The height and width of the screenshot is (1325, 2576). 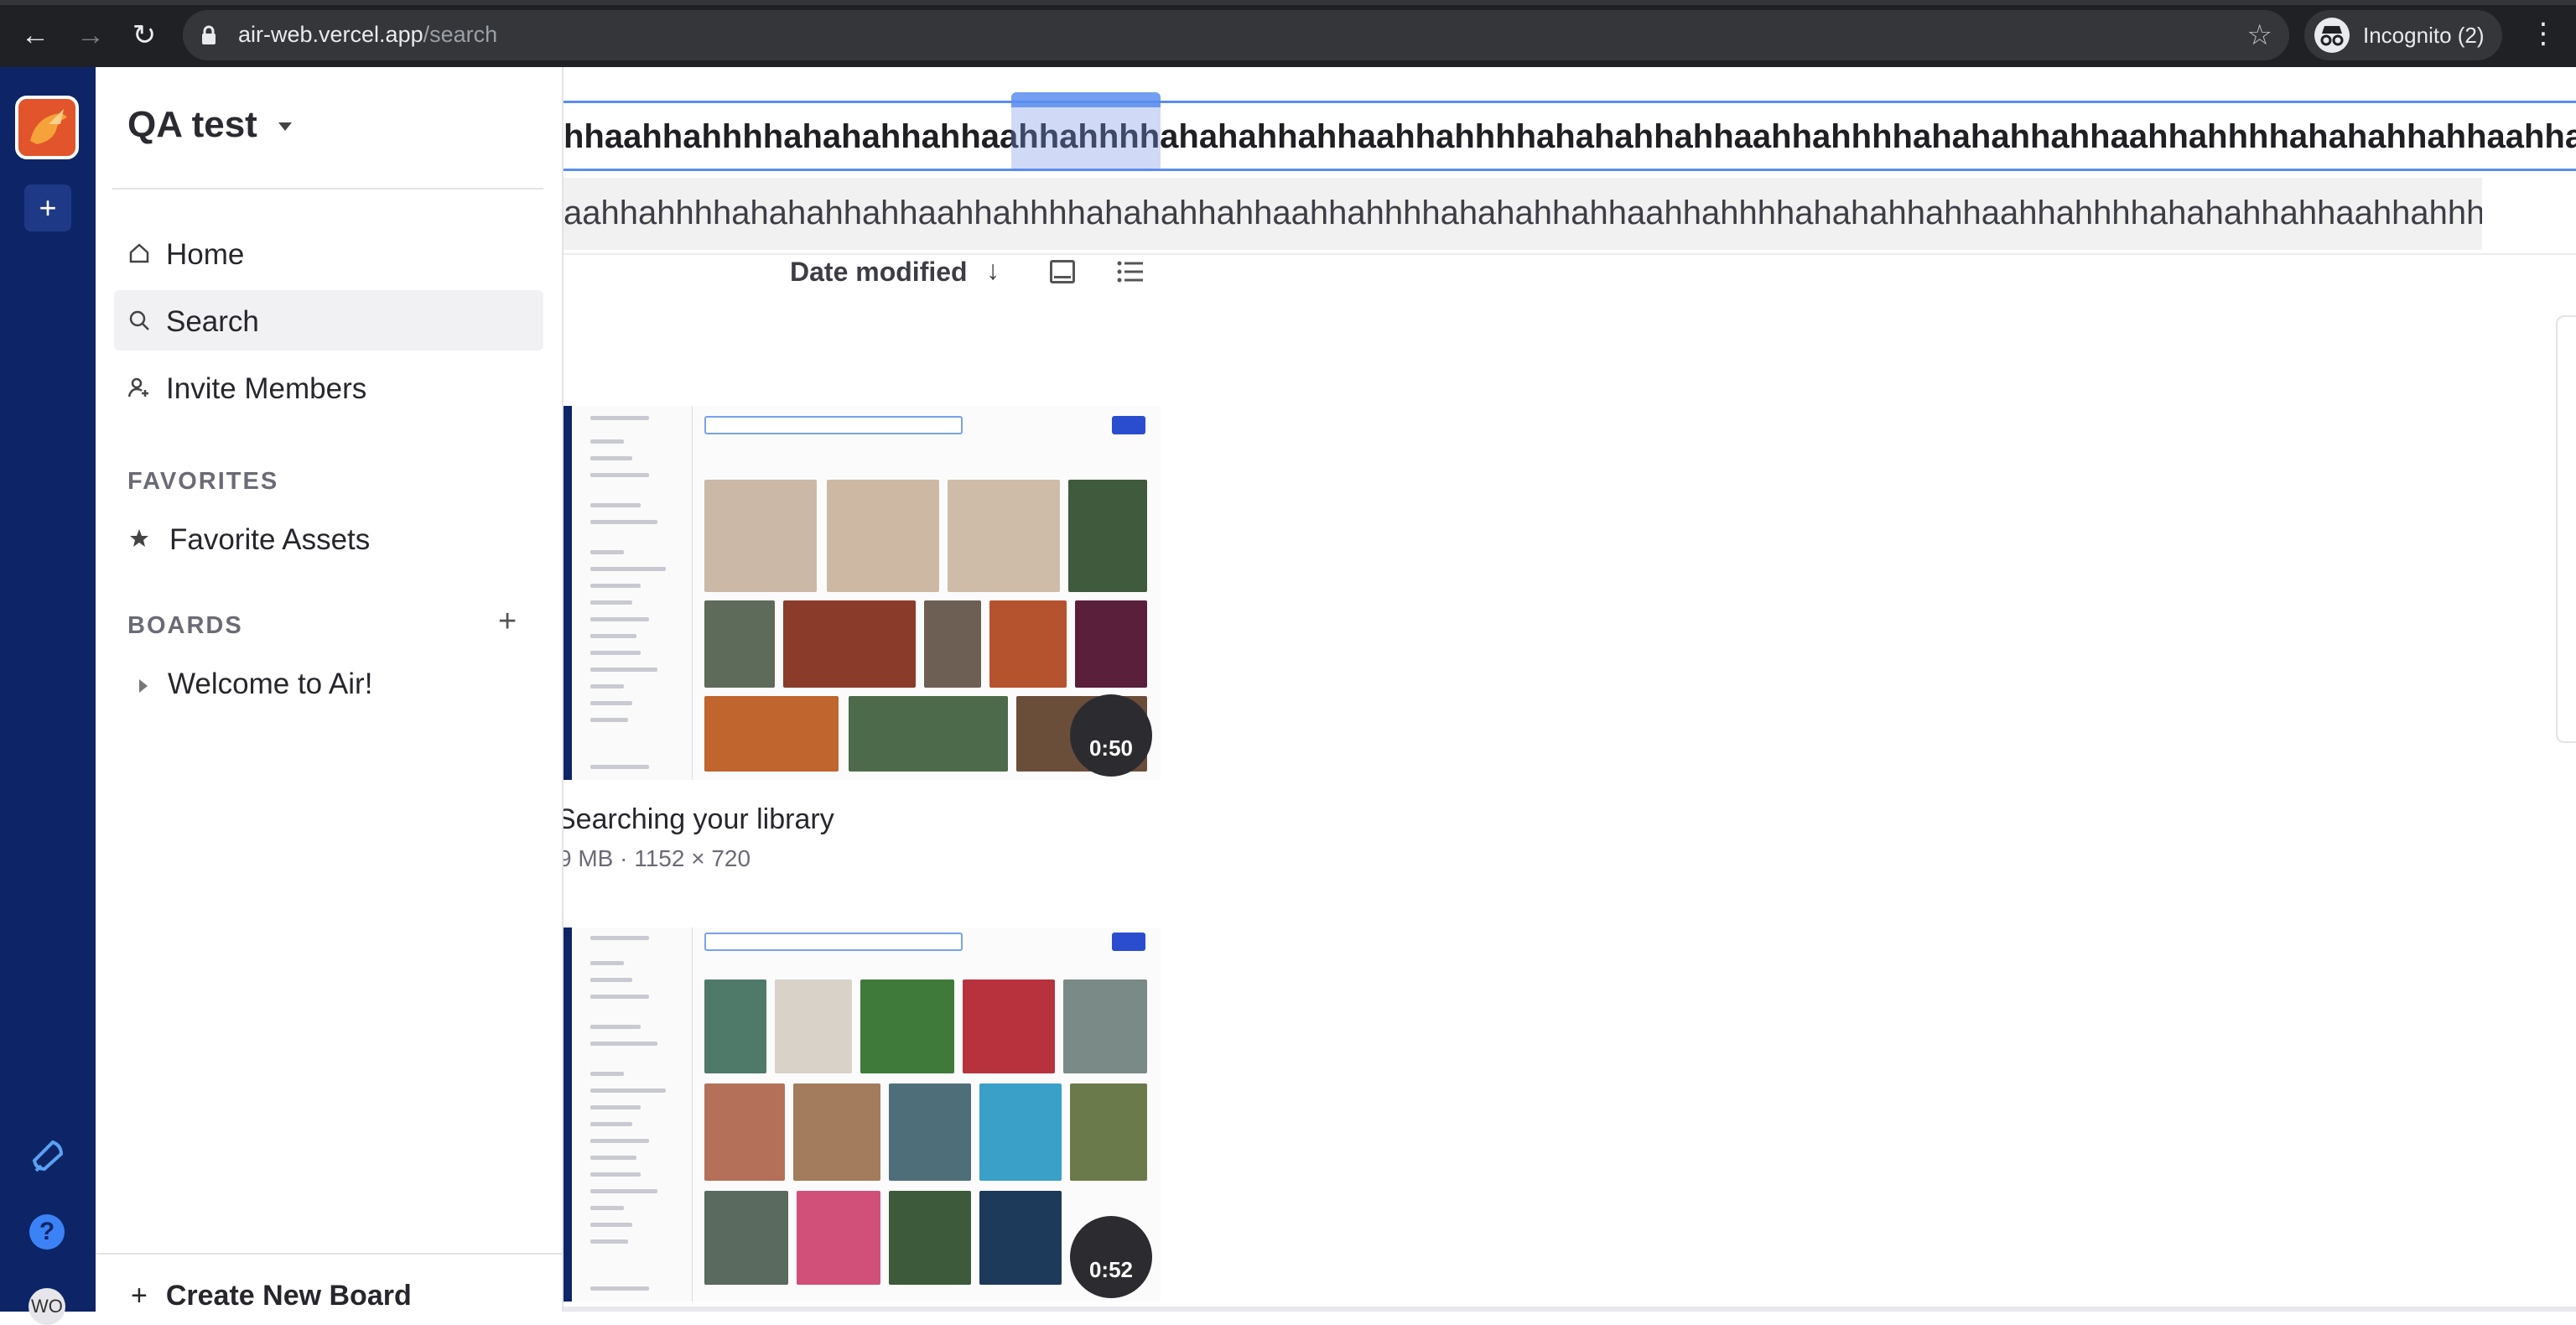 I want to click on workspace-logo, so click(x=47, y=127).